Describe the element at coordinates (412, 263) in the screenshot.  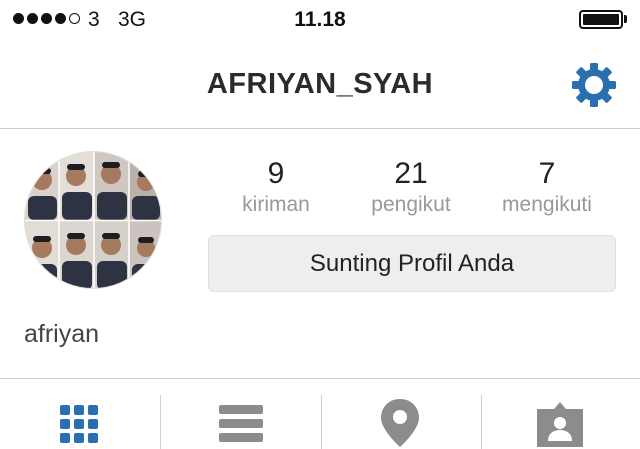
I see `edit-profile-button: Sunting Profil Anda` at that location.